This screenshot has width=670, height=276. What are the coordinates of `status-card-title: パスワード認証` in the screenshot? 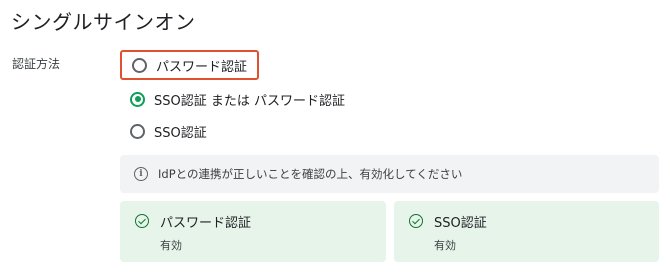 It's located at (206, 223).